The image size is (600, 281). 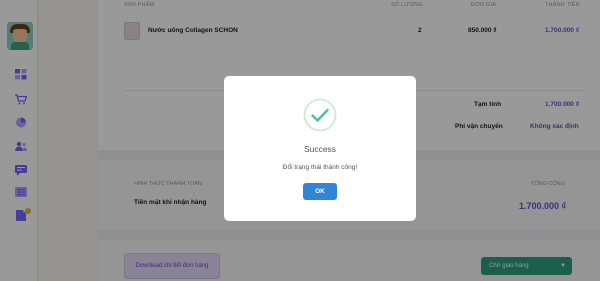 What do you see at coordinates (320, 167) in the screenshot?
I see `dialog-message: Đổi trạng thái thành công!` at bounding box center [320, 167].